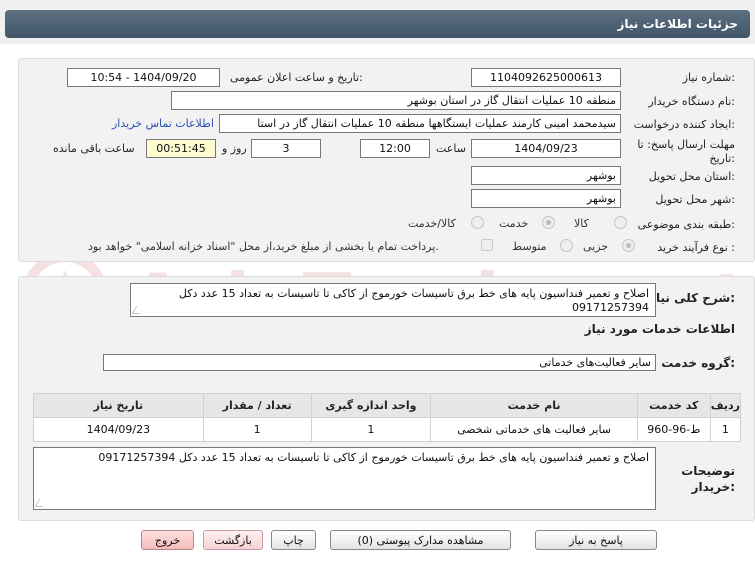 This screenshot has height=566, width=755. I want to click on deadline-time-field: 12:00, so click(395, 148).